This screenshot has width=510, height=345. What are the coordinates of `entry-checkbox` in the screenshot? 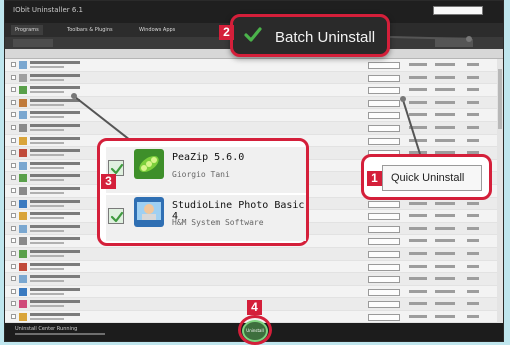 It's located at (116, 216).